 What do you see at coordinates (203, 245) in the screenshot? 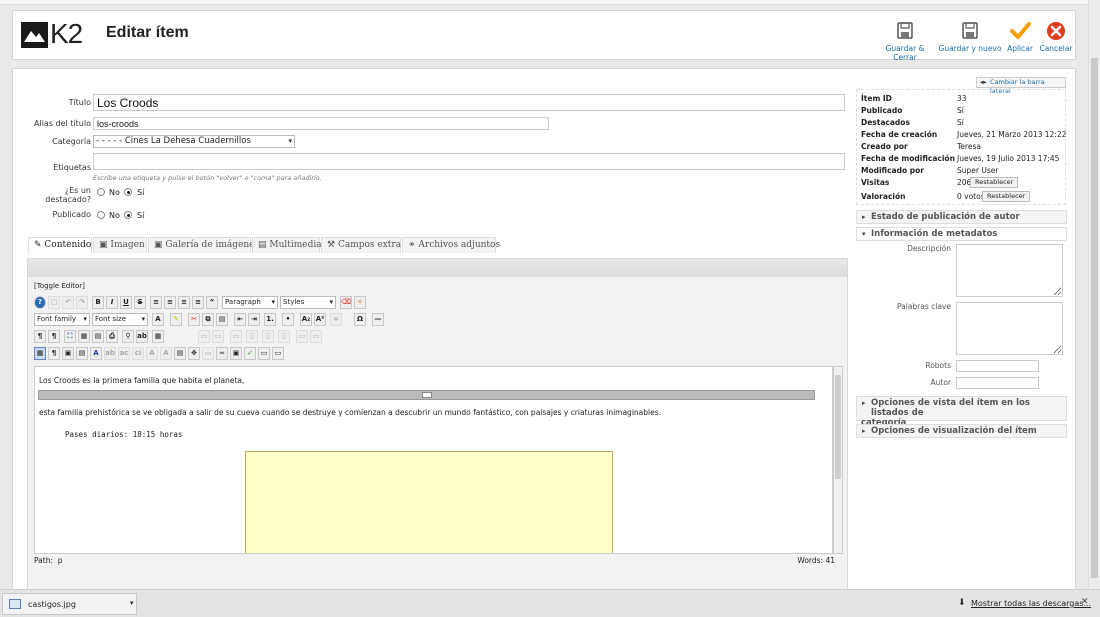
I see `tab-galeria: ▣ Galería de imágenes` at bounding box center [203, 245].